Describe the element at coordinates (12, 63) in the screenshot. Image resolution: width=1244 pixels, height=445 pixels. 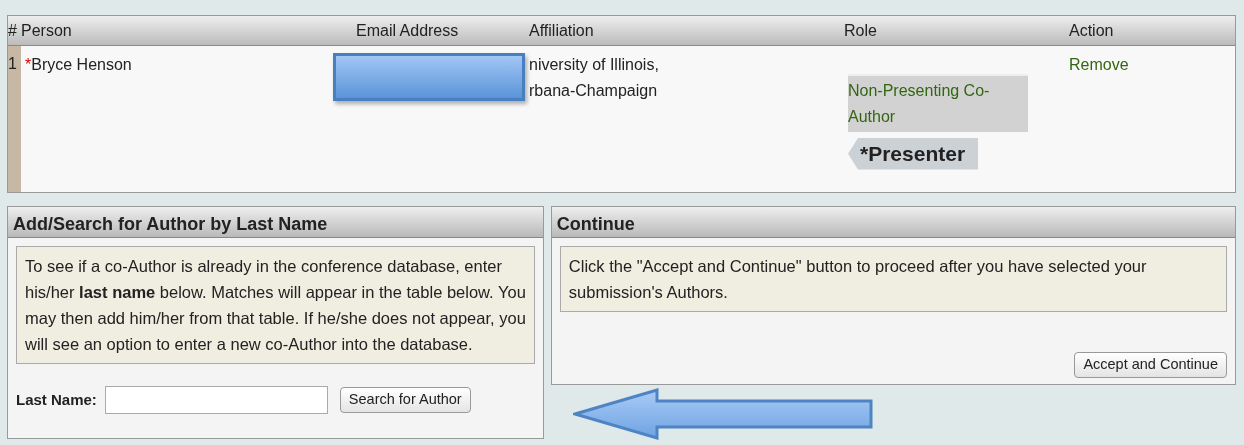
I see `row-number: 1` at that location.